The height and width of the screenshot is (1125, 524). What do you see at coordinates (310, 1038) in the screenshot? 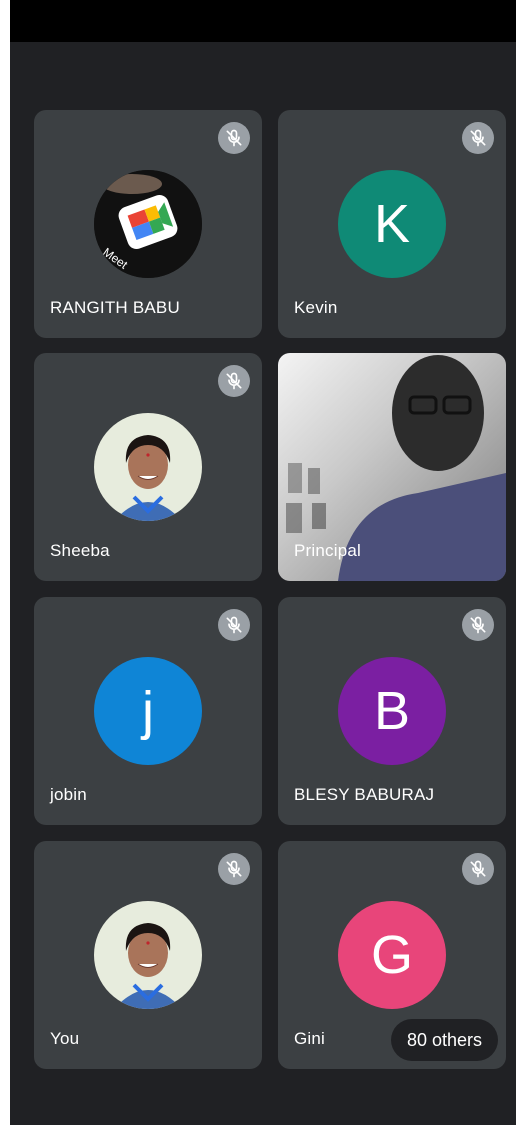
I see `participant-name: Gini` at bounding box center [310, 1038].